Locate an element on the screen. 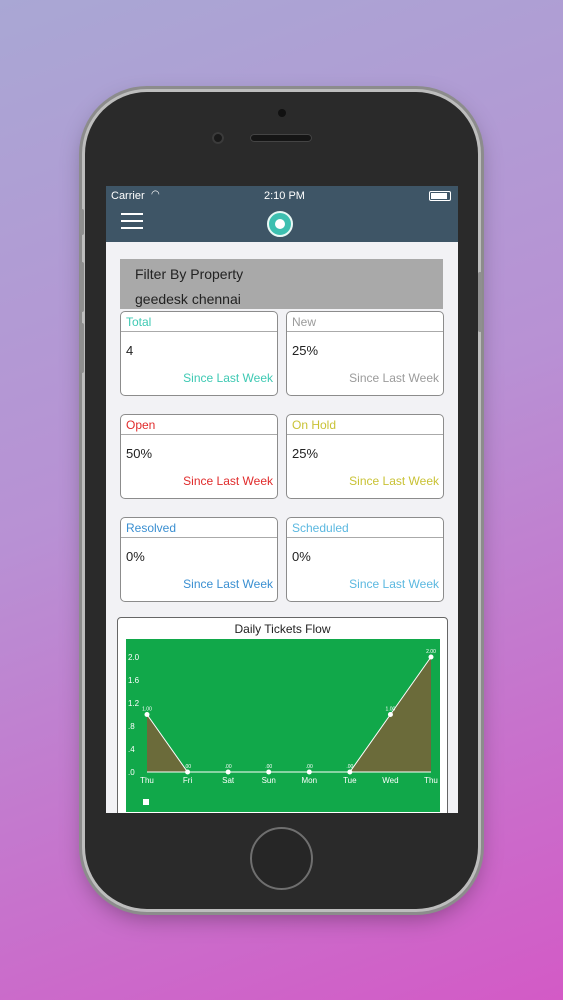 The image size is (563, 1000). x-tick-label: Tue is located at coordinates (350, 780).